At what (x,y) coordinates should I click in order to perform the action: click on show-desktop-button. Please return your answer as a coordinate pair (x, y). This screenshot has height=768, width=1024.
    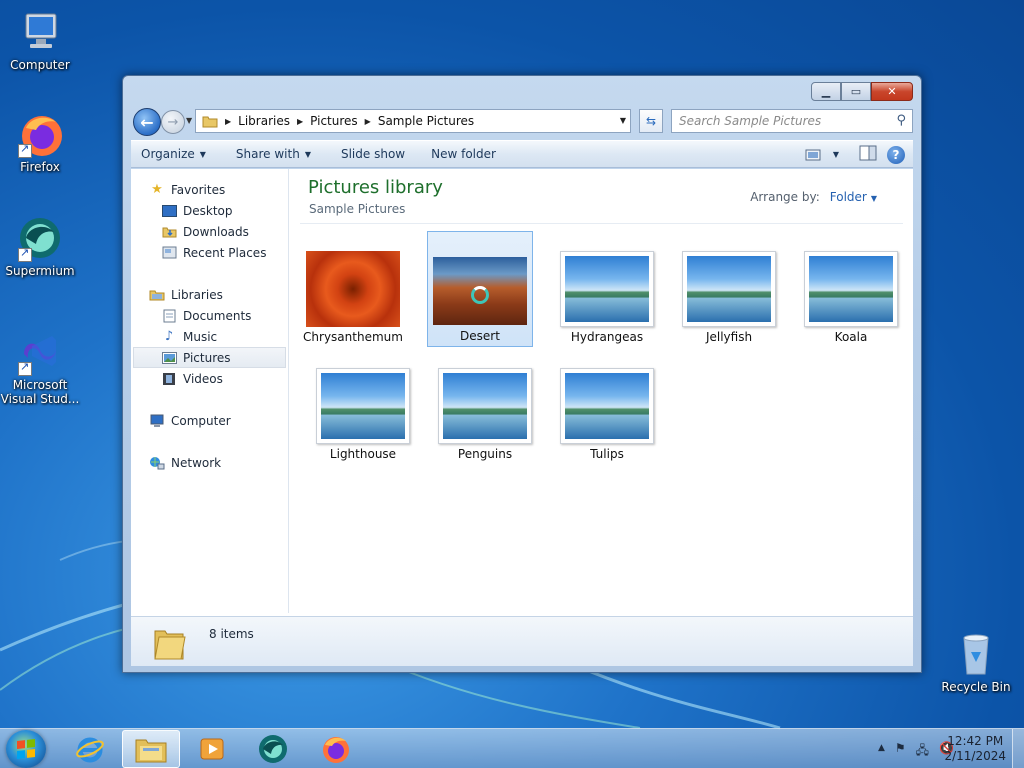
    Looking at the image, I should click on (1018, 748).